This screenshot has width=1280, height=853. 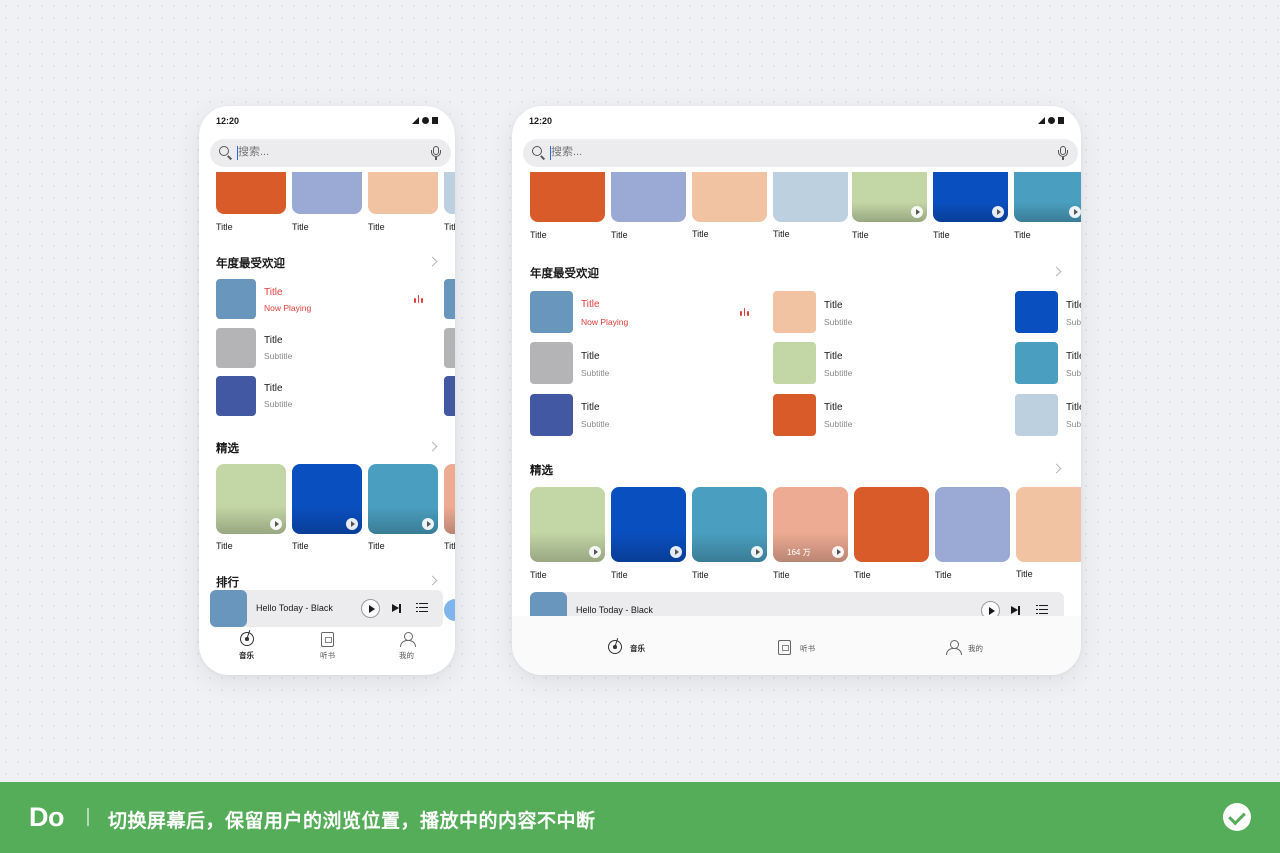 What do you see at coordinates (227, 449) in the screenshot?
I see `section-title-featured: 精选` at bounding box center [227, 449].